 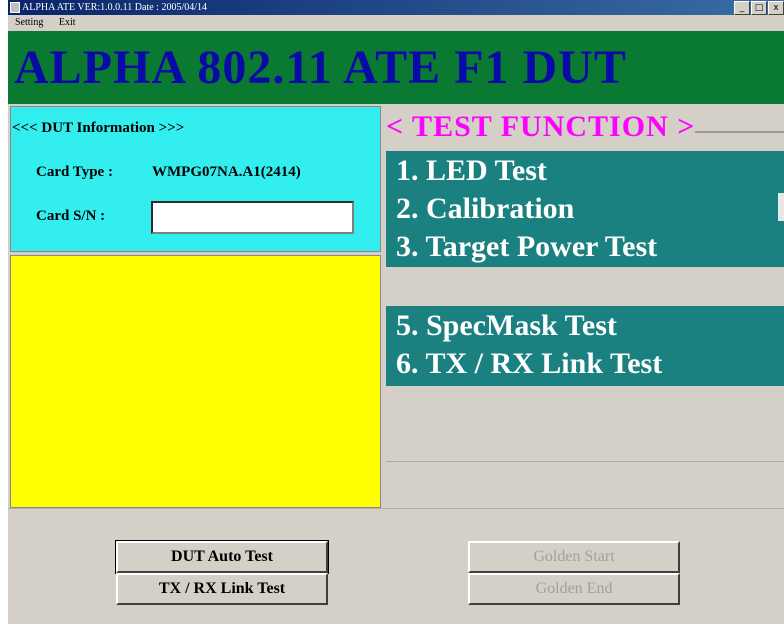 I want to click on test-item-calibration: 2. Calibration, so click(x=485, y=209).